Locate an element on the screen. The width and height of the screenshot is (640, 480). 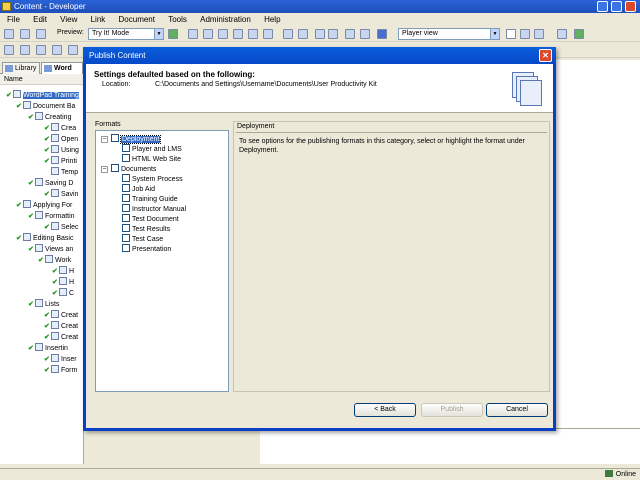
tree-item: ✔ Work is located at coordinates (54, 260).